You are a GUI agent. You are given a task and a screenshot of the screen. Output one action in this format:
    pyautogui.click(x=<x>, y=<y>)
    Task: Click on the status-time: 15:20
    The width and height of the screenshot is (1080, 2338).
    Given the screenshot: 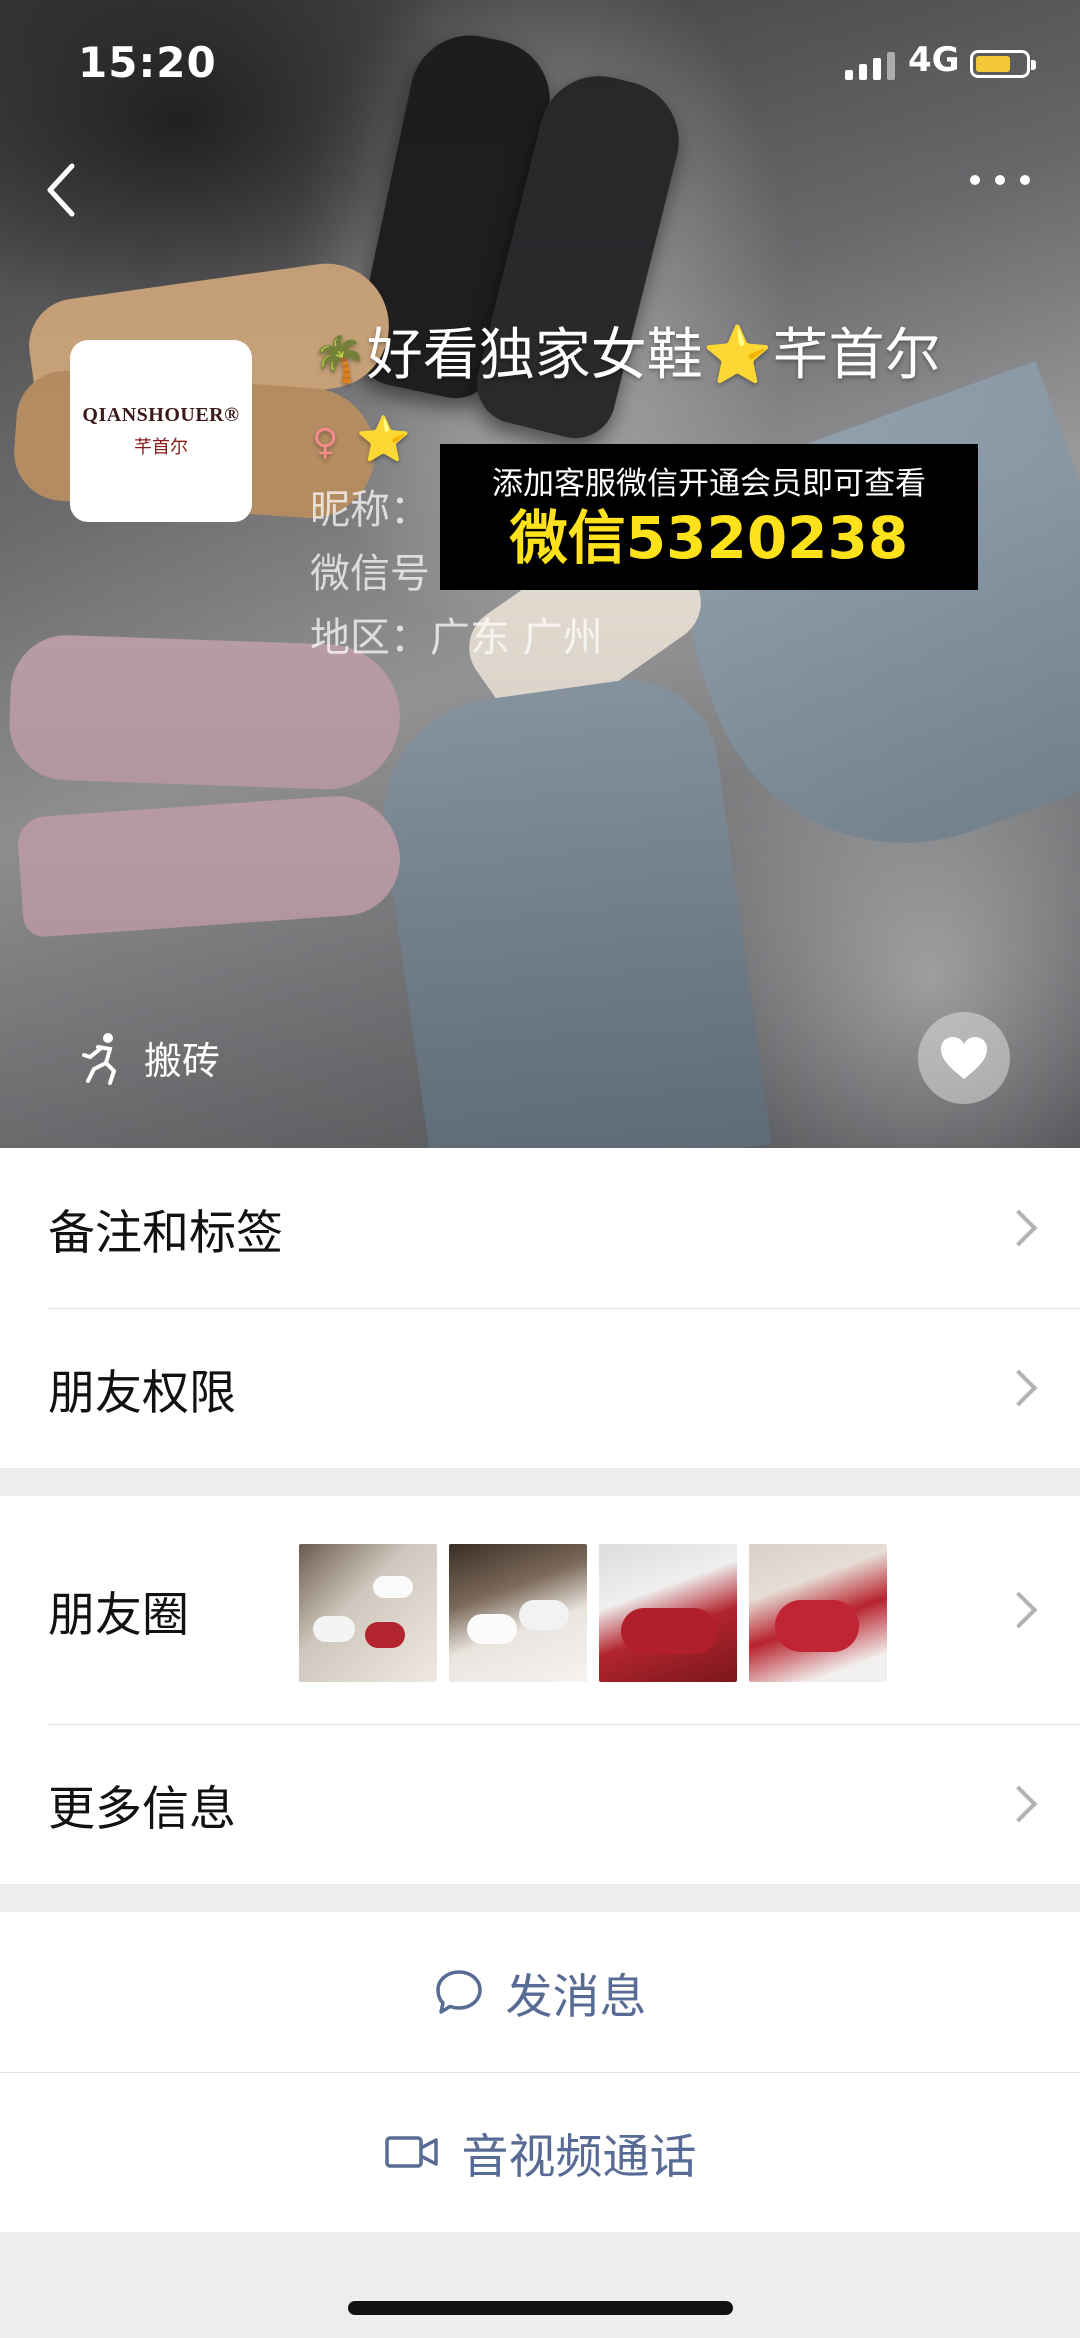 What is the action you would take?
    pyautogui.click(x=147, y=62)
    